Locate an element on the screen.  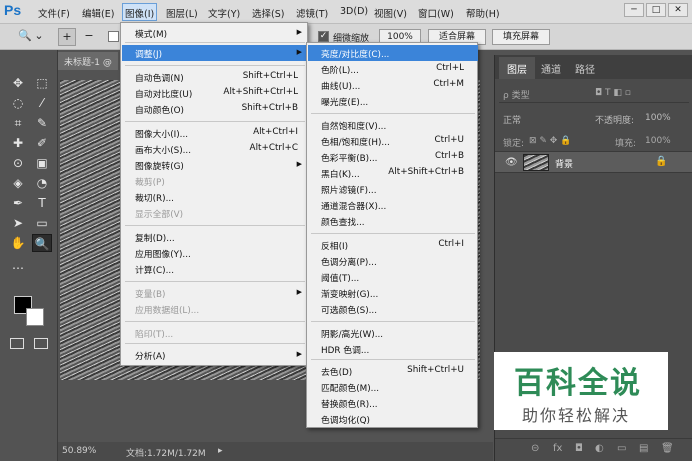
zoom-tool-selected-icon: 🔍 is located at coordinates (42, 243).